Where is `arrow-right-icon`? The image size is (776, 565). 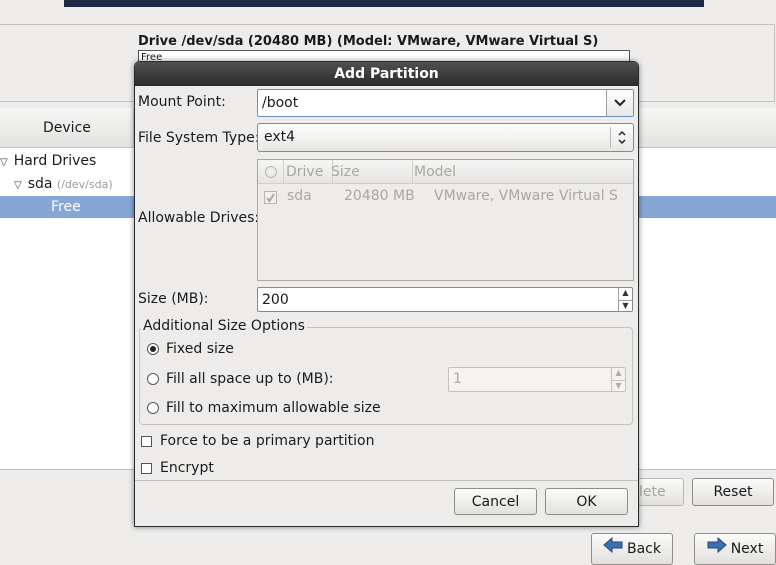
arrow-right-icon is located at coordinates (717, 549).